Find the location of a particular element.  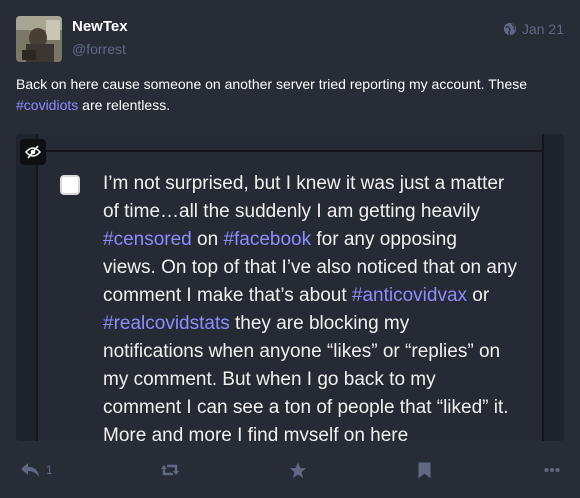

image-hashtag: #censored is located at coordinates (147, 239).